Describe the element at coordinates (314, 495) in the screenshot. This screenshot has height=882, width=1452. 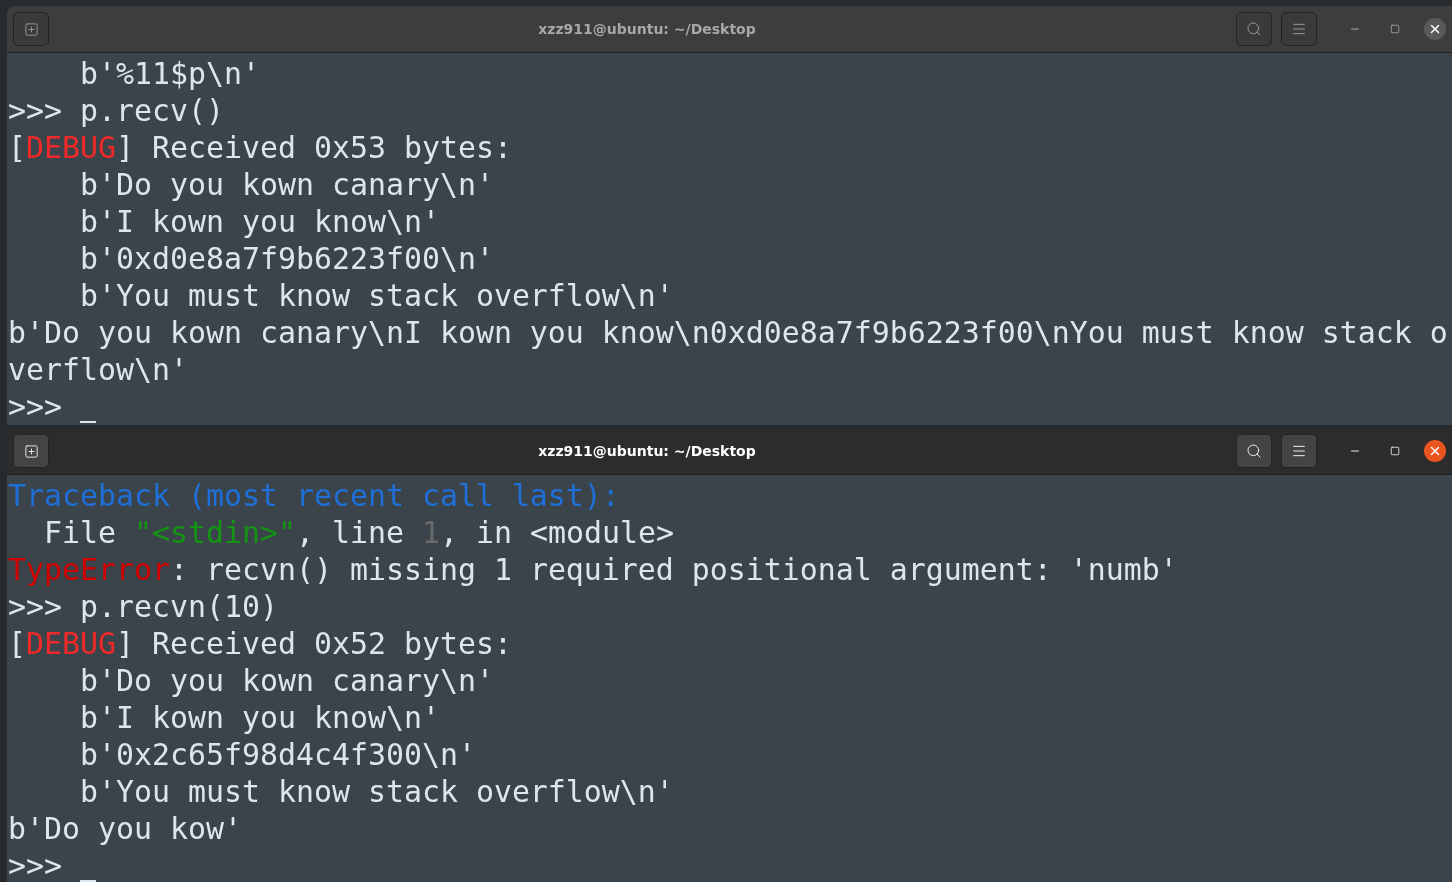
I see `terminal-line: Traceback (most recent call last):` at that location.